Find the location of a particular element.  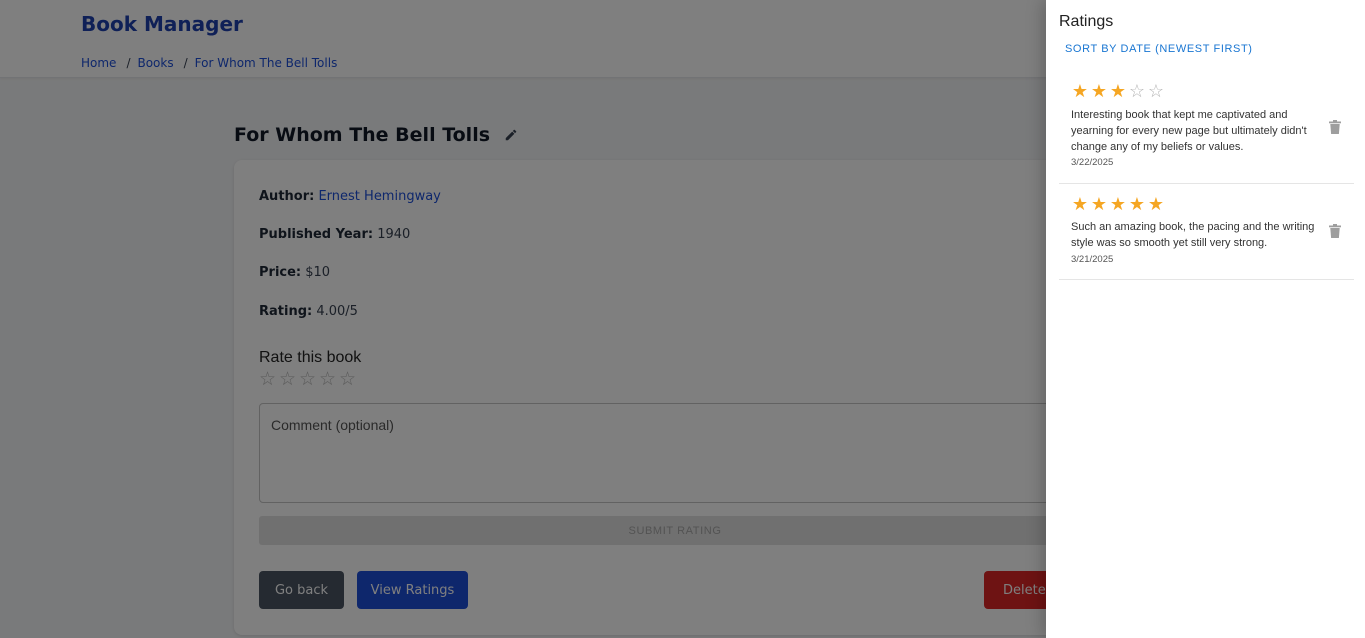

rating-date: 3/22/2025 is located at coordinates (1092, 162).